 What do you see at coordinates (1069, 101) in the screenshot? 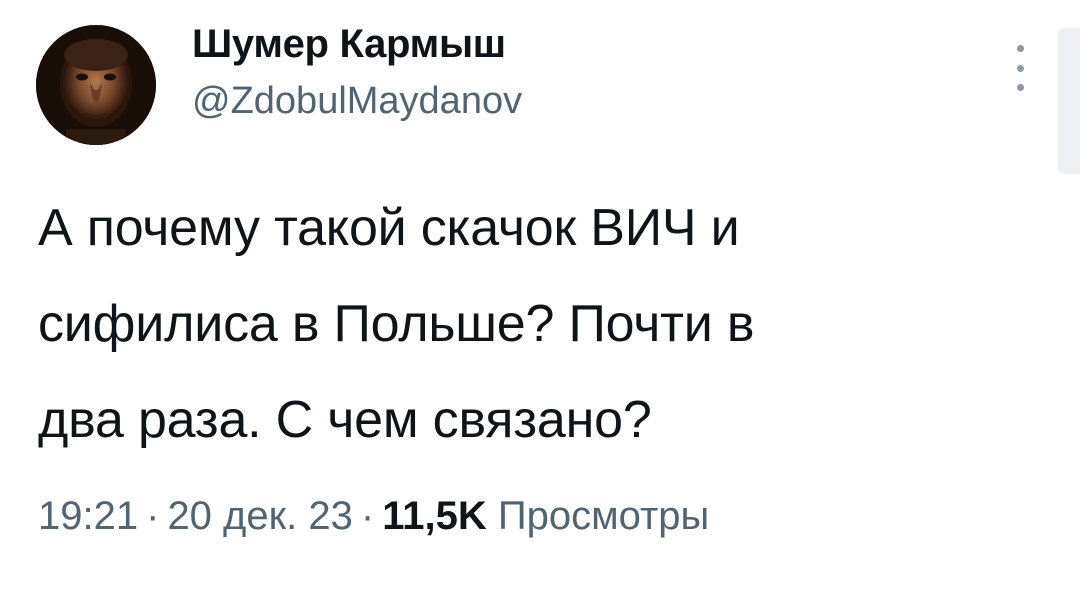
I see `scrollbar-track` at bounding box center [1069, 101].